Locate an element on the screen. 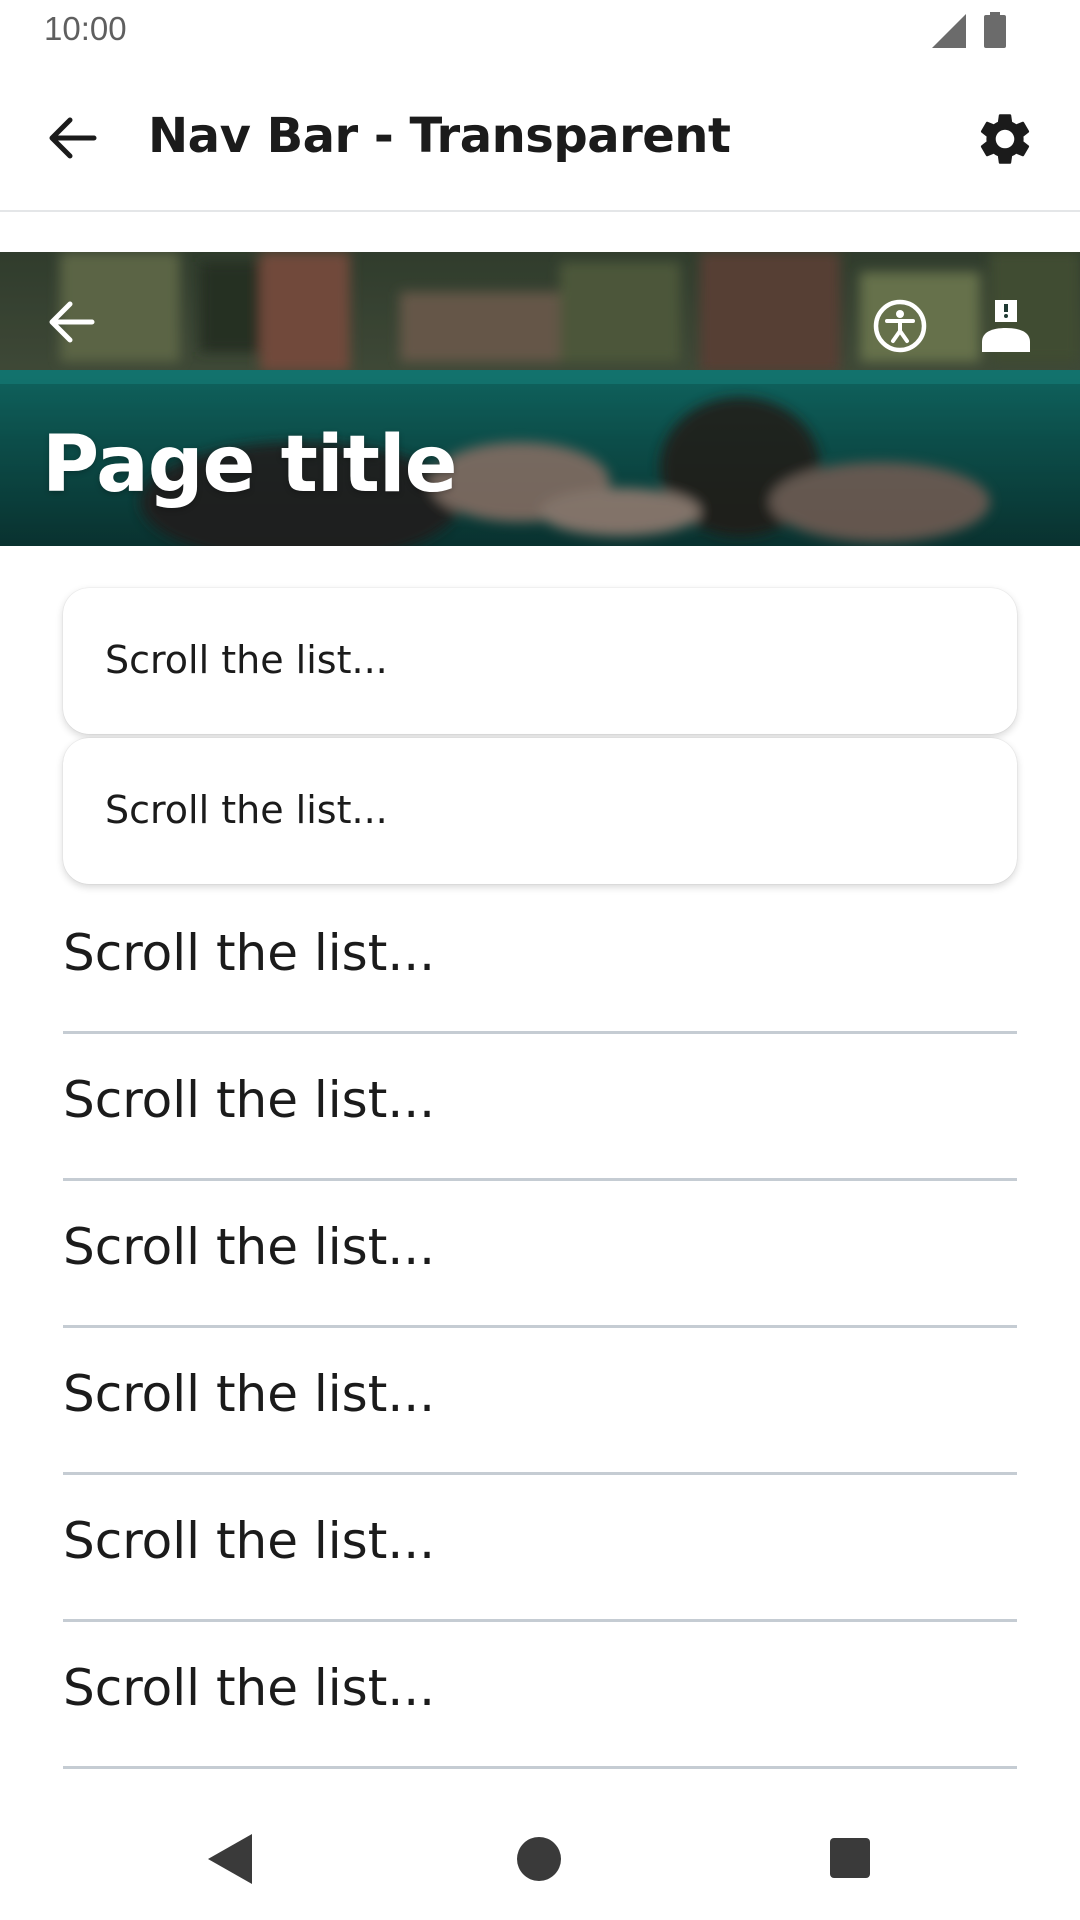  status-time: 10:00 is located at coordinates (85, 28).